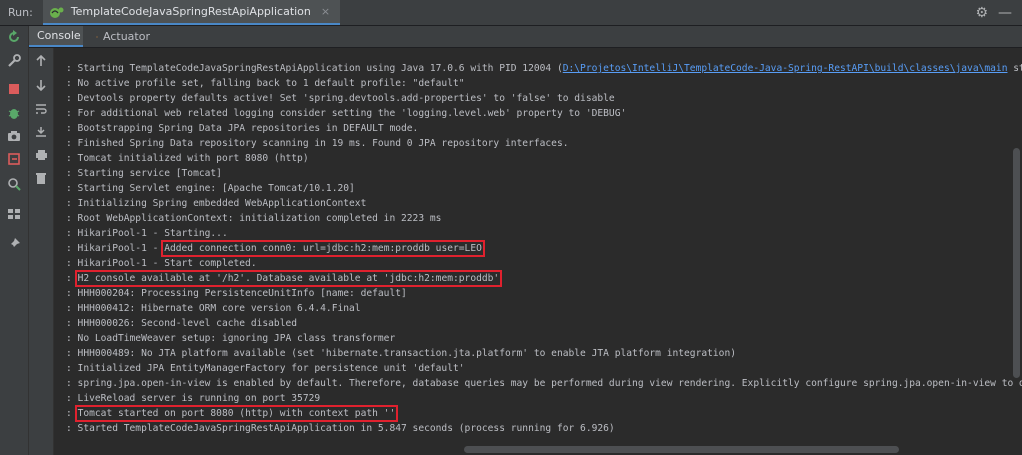 Image resolution: width=1022 pixels, height=455 pixels. I want to click on wrench-icon, so click(14, 61).